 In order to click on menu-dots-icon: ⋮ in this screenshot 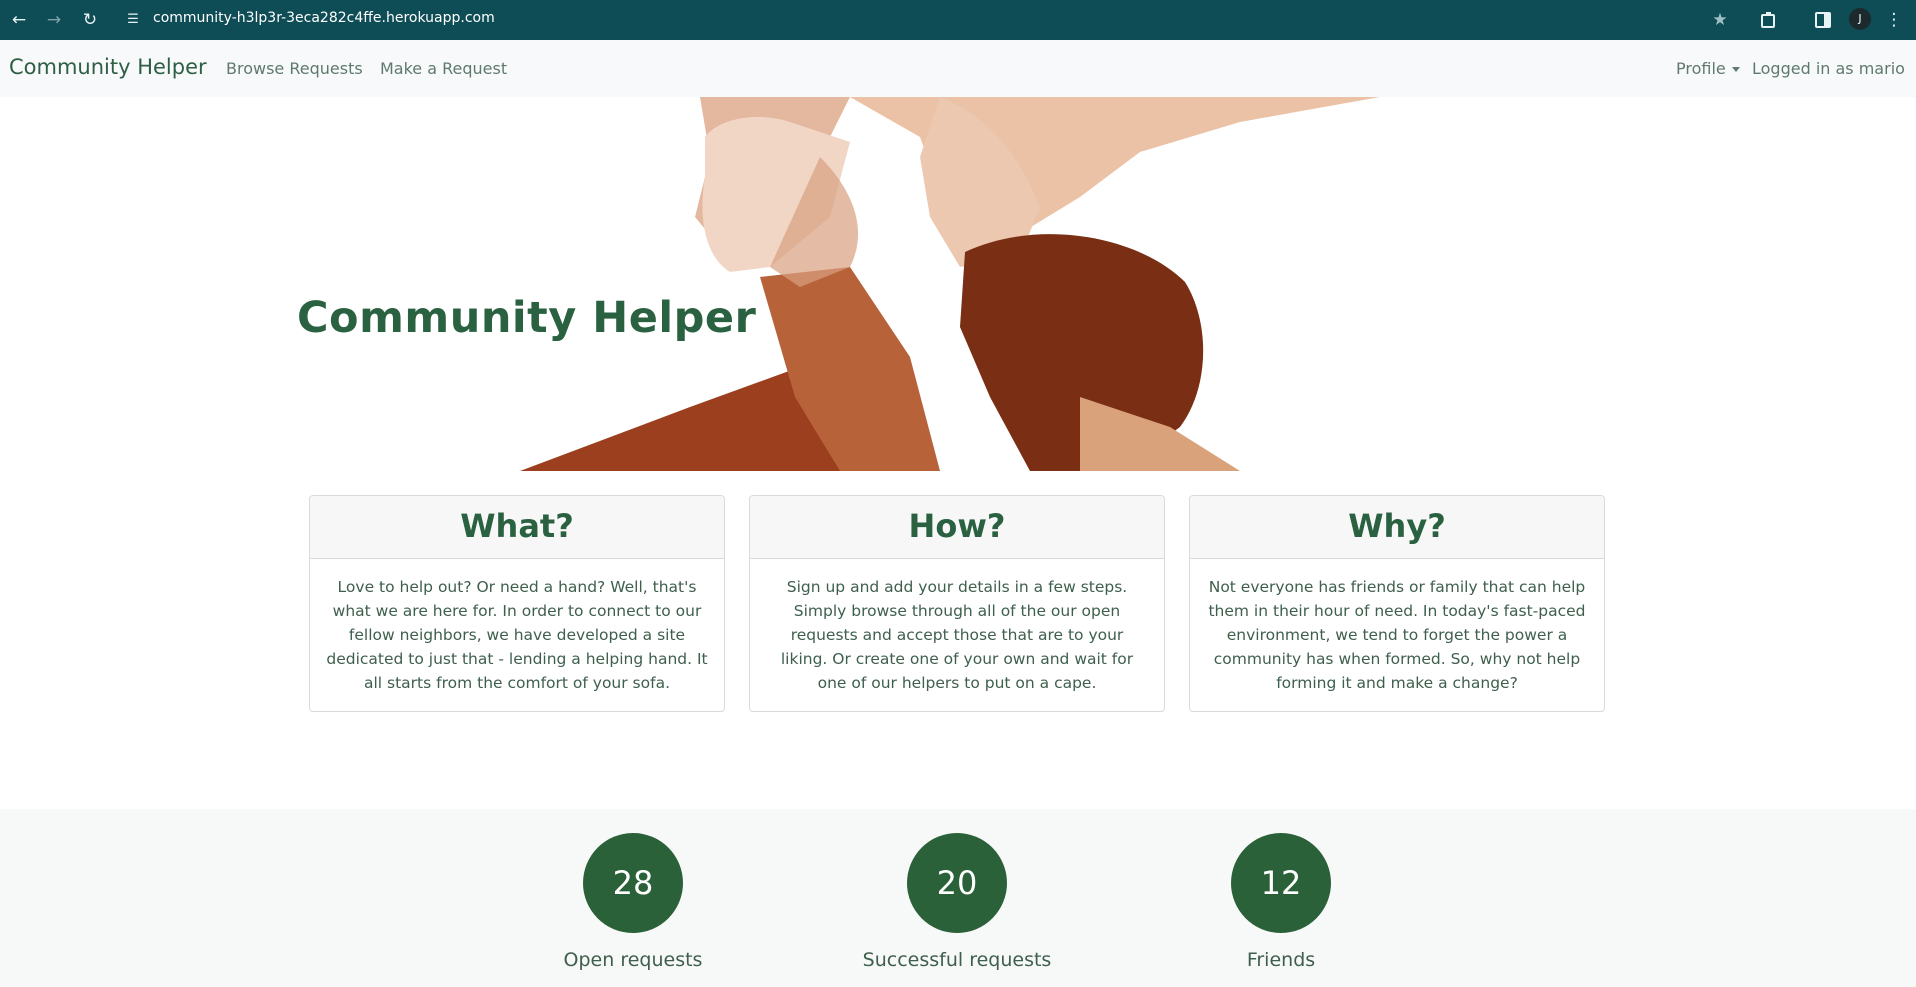, I will do `click(1894, 20)`.